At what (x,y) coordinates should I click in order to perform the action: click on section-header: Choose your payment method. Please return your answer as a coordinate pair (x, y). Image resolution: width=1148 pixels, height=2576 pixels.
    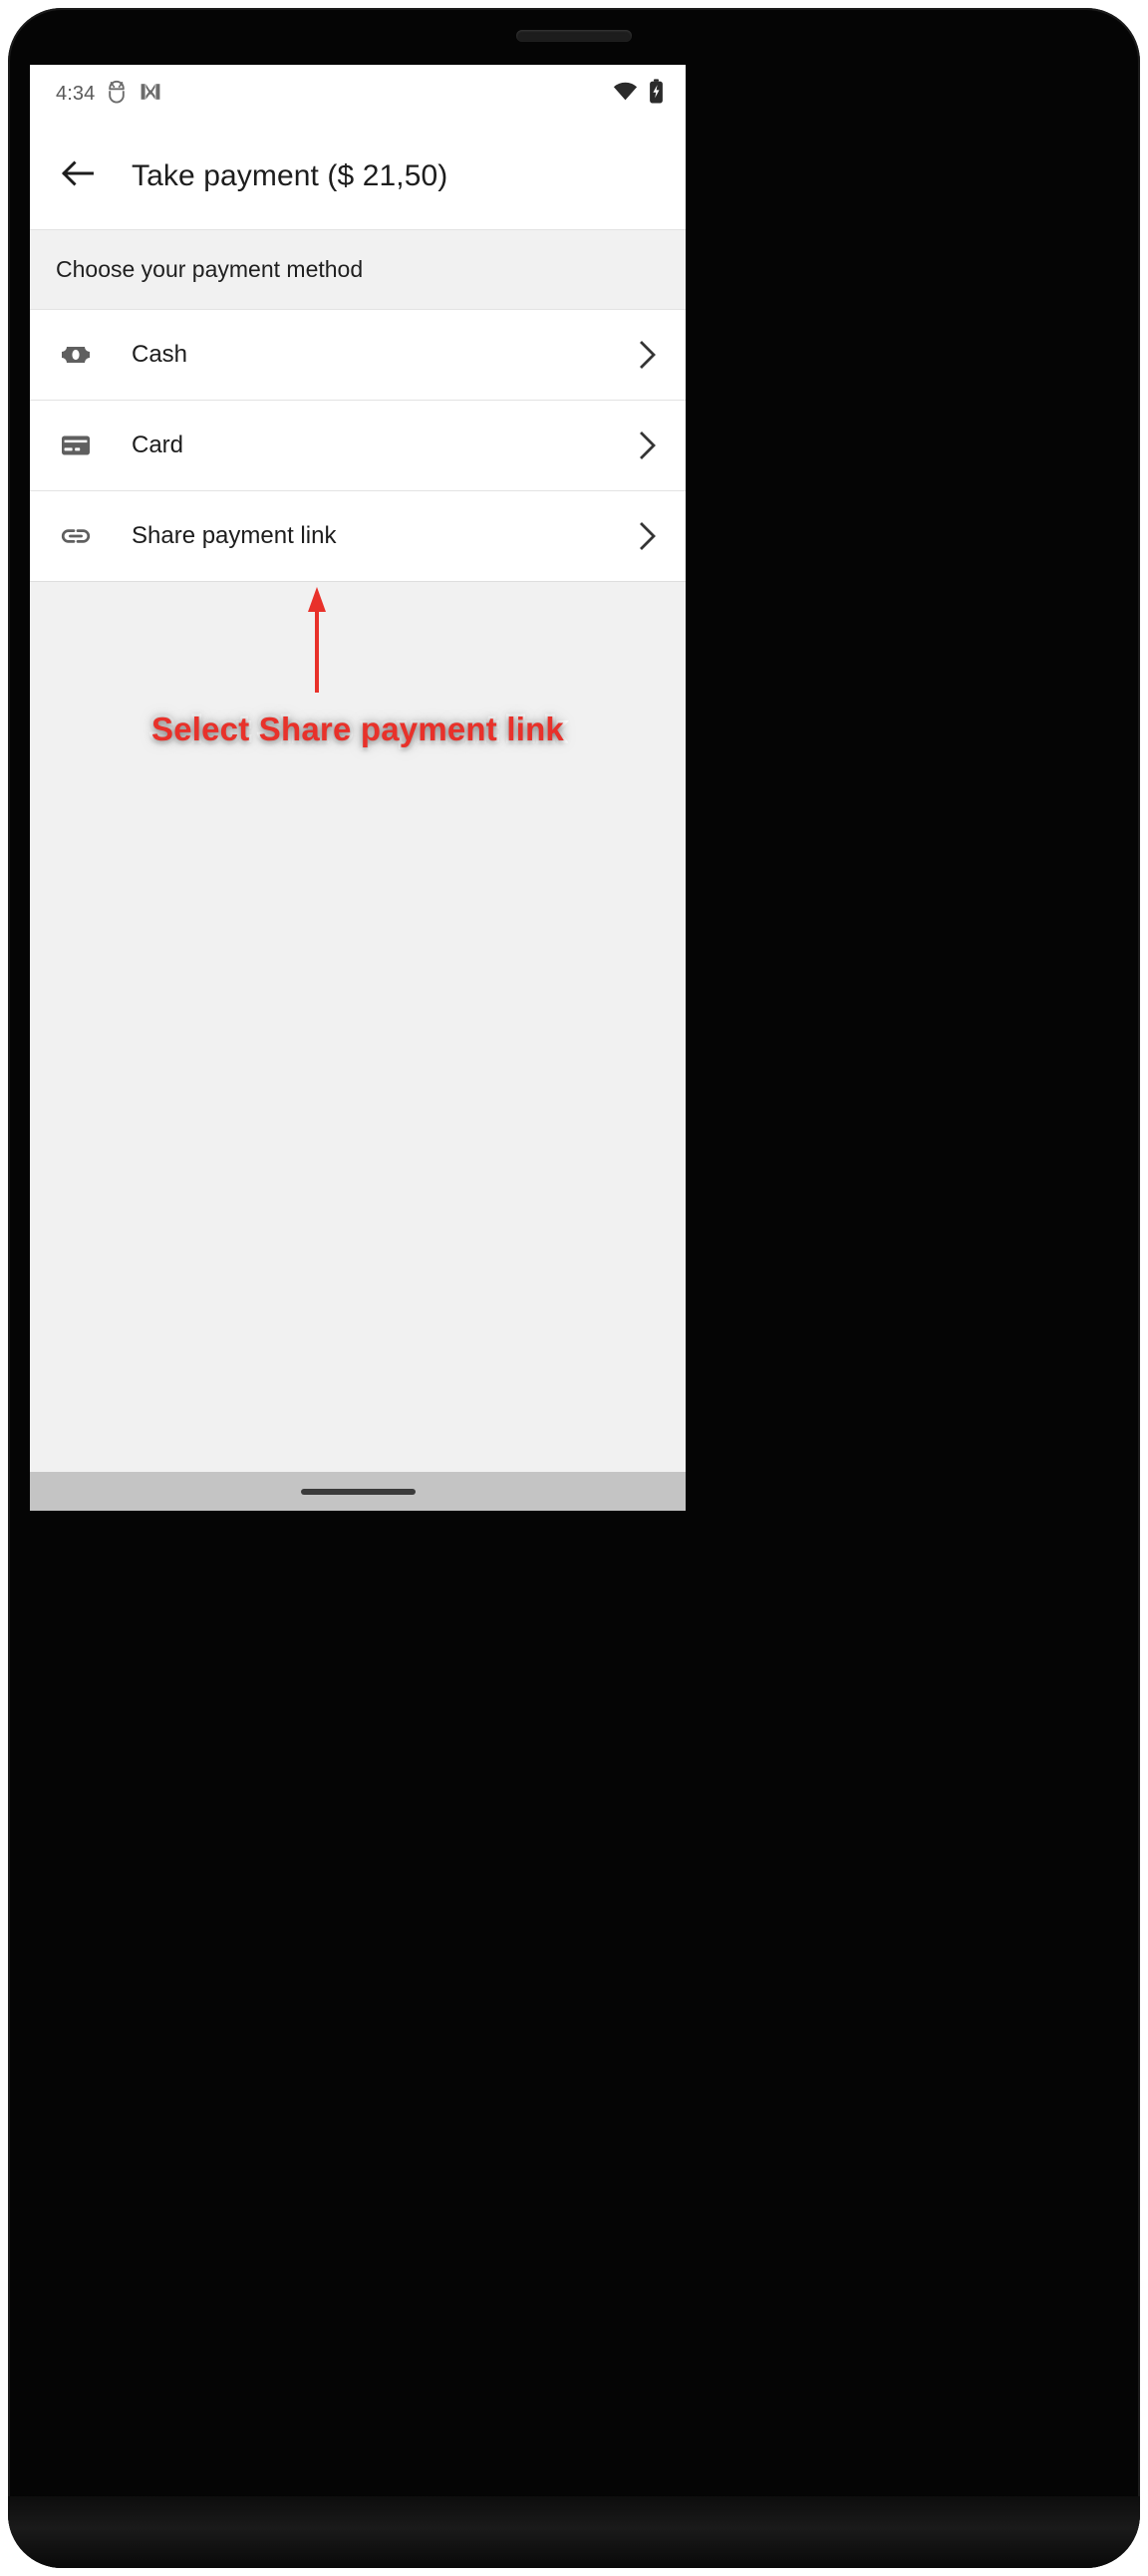
    Looking at the image, I should click on (358, 269).